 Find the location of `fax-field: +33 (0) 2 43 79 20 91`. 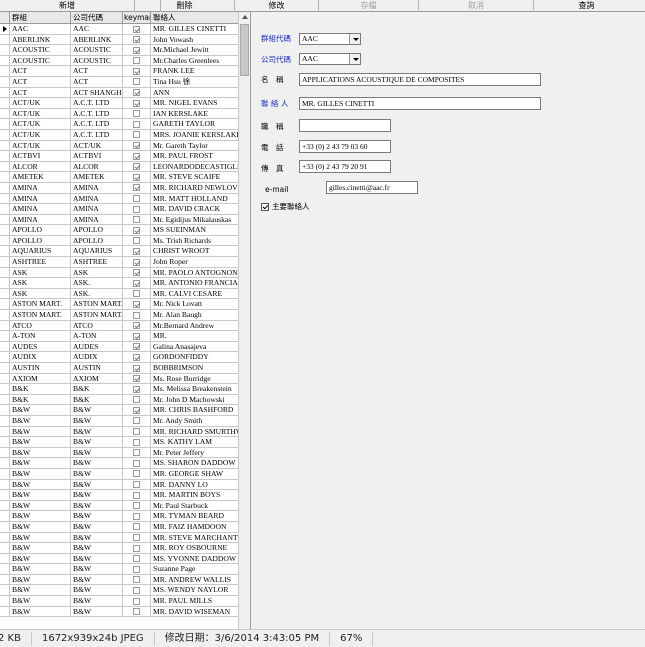

fax-field: +33 (0) 2 43 79 20 91 is located at coordinates (345, 166).